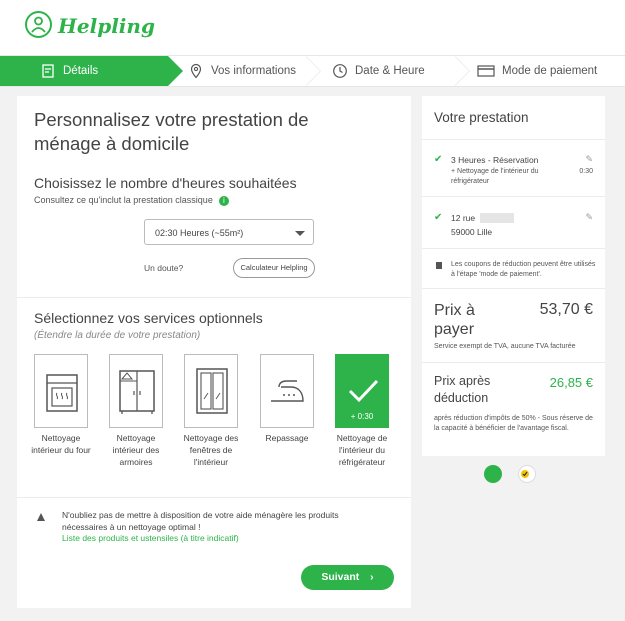 Image resolution: width=625 pixels, height=621 pixels. Describe the element at coordinates (497, 218) in the screenshot. I see `address-redacted` at that location.